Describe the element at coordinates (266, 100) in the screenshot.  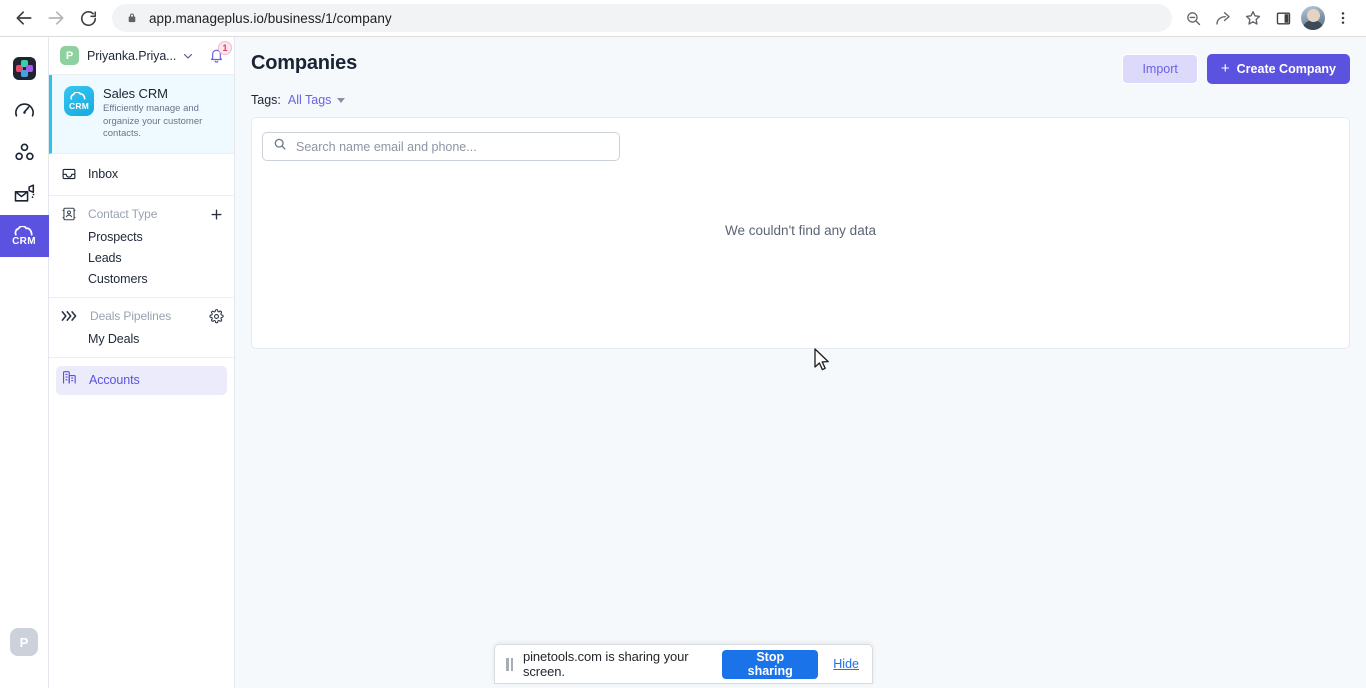
I see `tags-label: Tags:` at that location.